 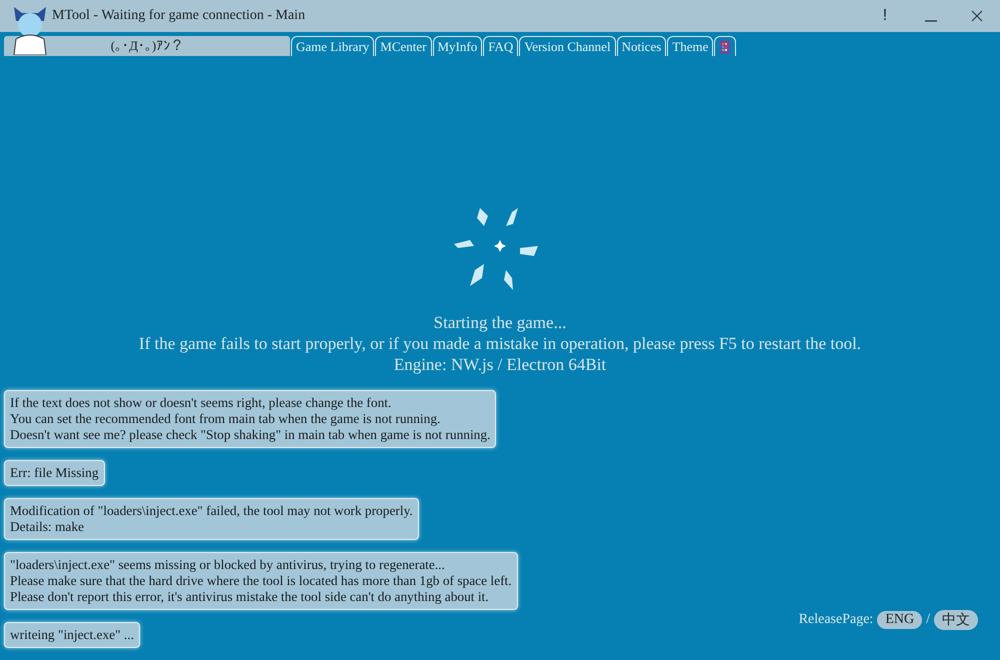 I want to click on message-text: Please don't report this error, it's antivirus mistake the tool side can't do anything about it., so click(x=250, y=597).